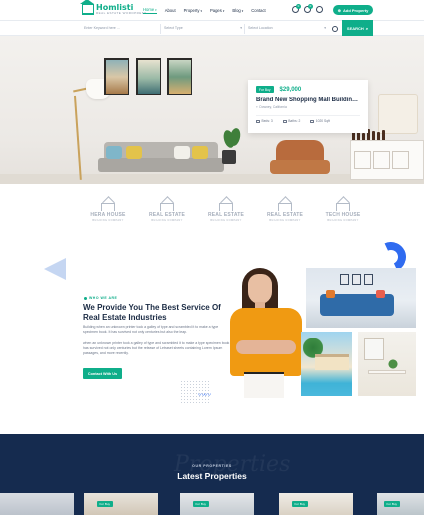  I want to click on search-button: SEARCH ⌕, so click(357, 28).